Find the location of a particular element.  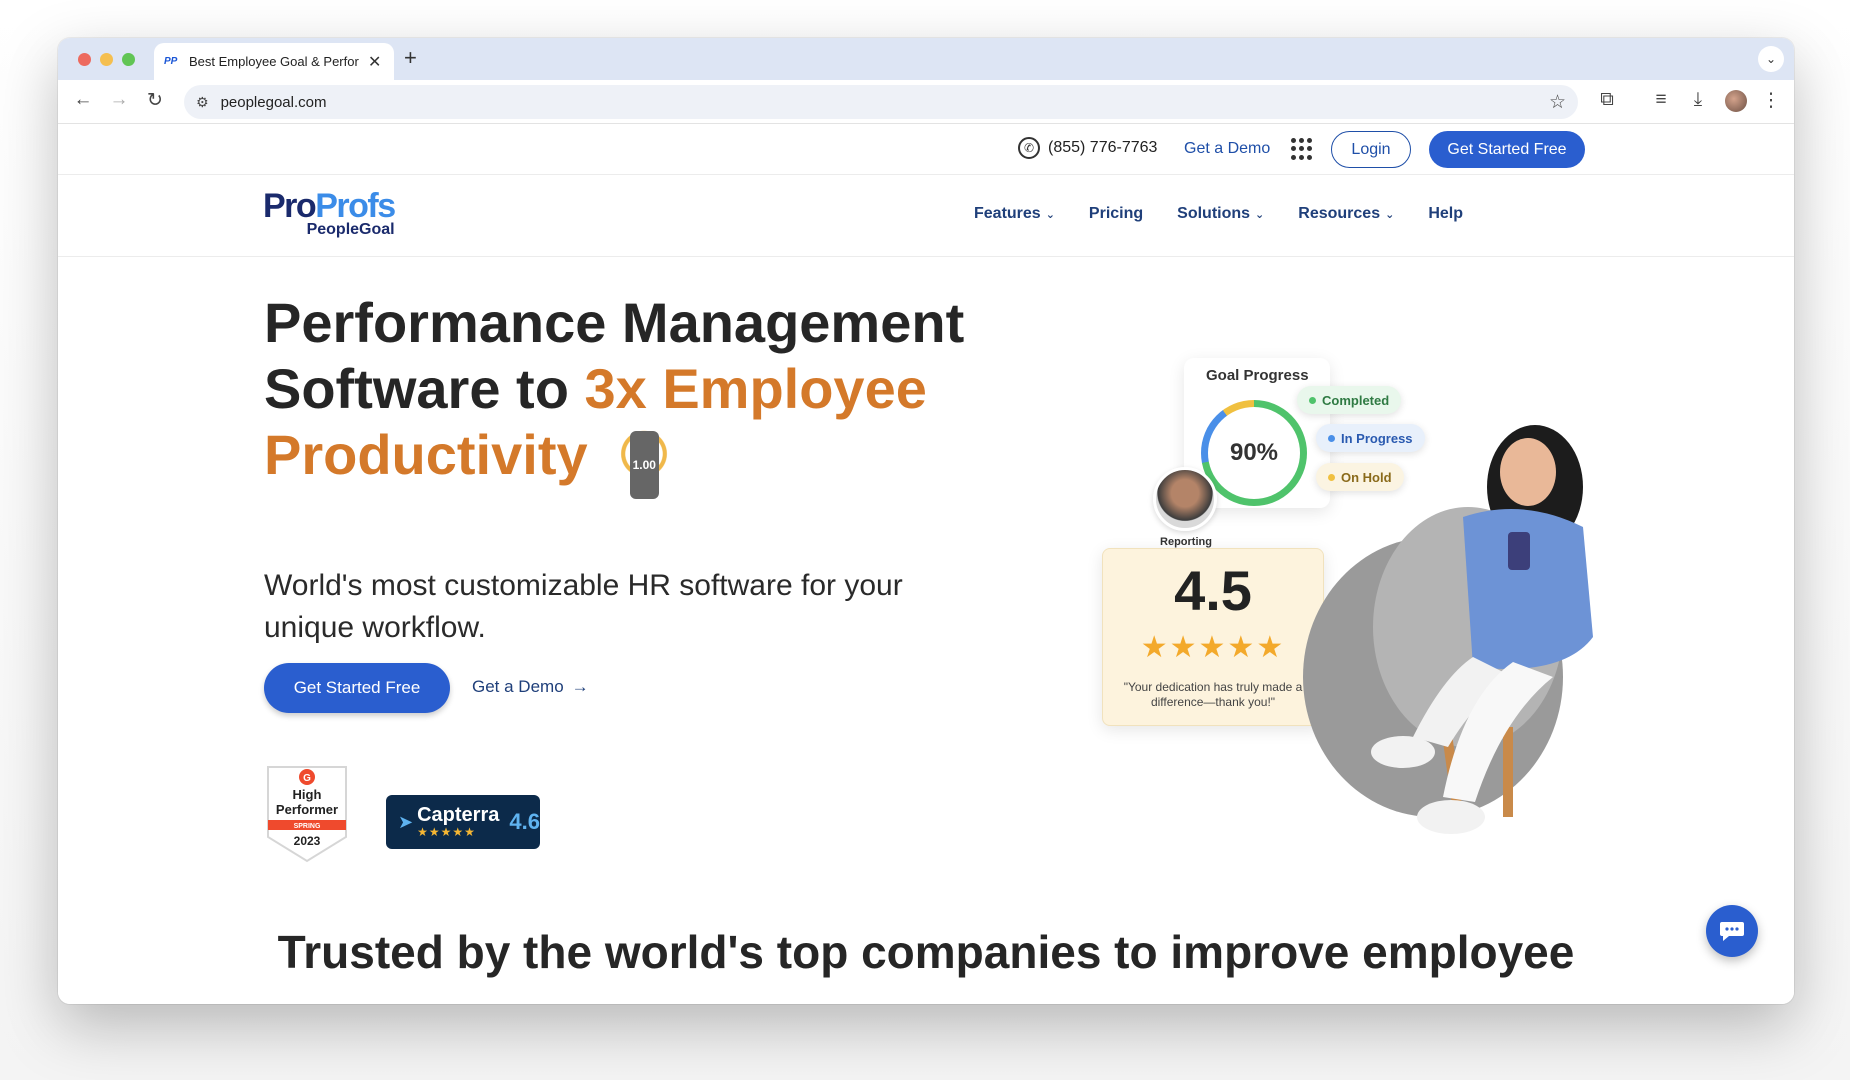

nav-features-label: Features is located at coordinates (1007, 213).